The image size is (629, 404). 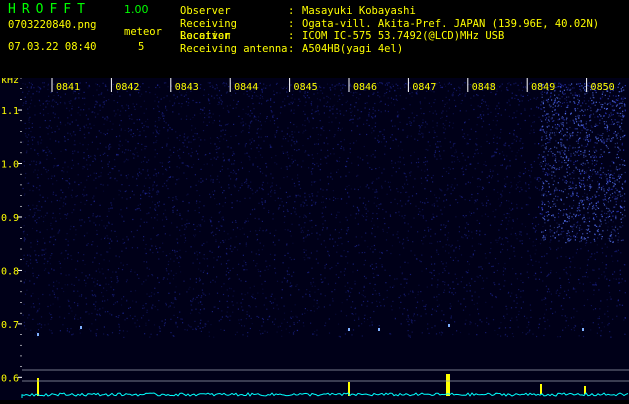 I want to click on time-label: 0847, so click(x=424, y=87).